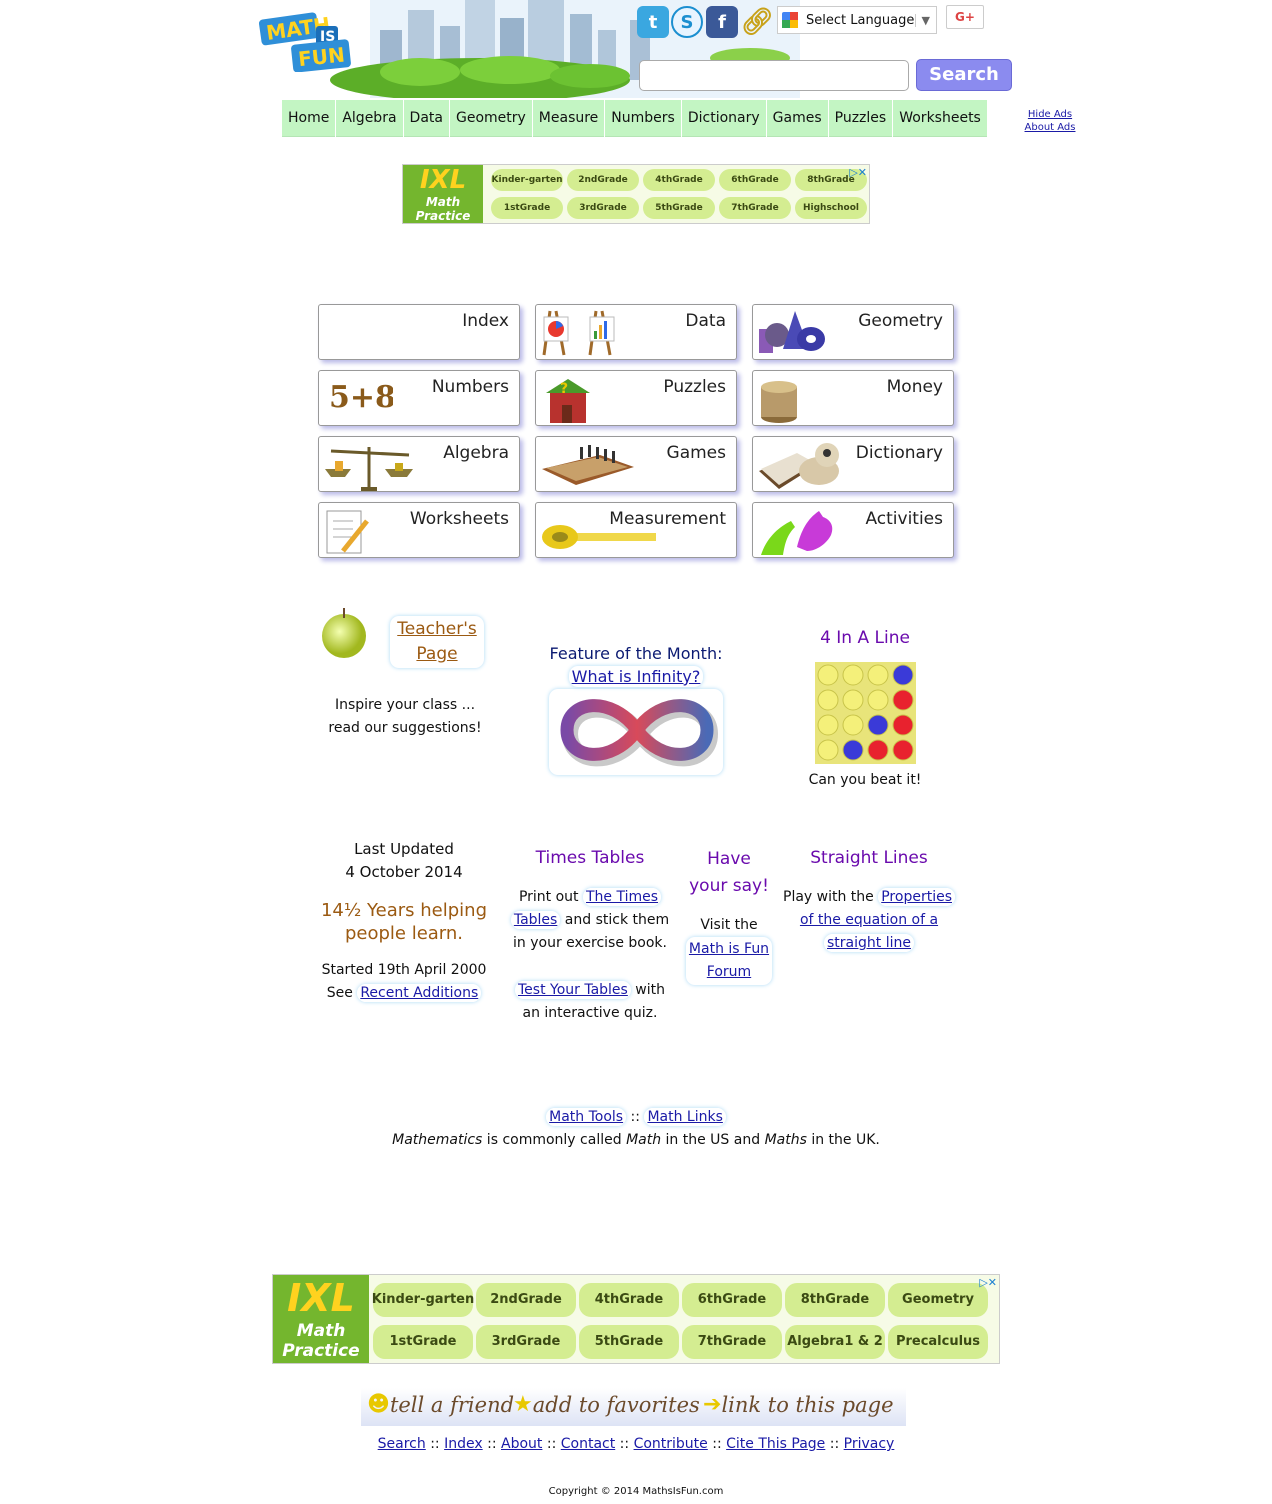  I want to click on mathisfun-logo: MATH IS FUN, so click(306, 39).